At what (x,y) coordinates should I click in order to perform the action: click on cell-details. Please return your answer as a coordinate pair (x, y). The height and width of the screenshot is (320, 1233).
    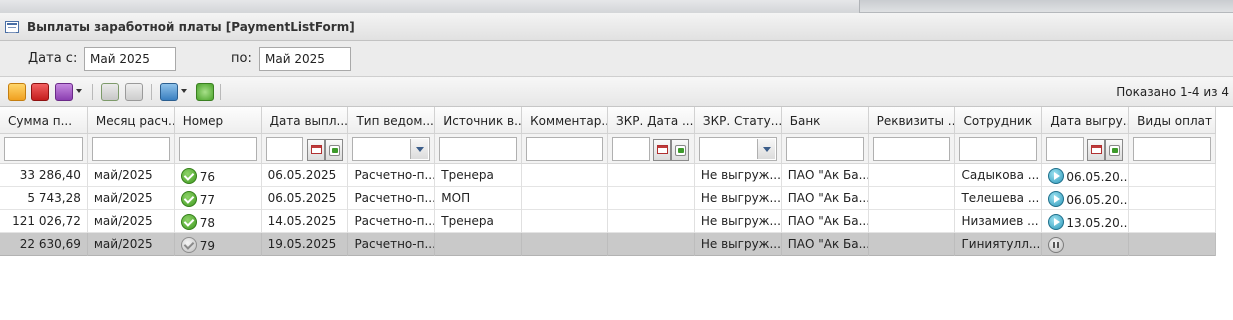
    Looking at the image, I should click on (912, 175).